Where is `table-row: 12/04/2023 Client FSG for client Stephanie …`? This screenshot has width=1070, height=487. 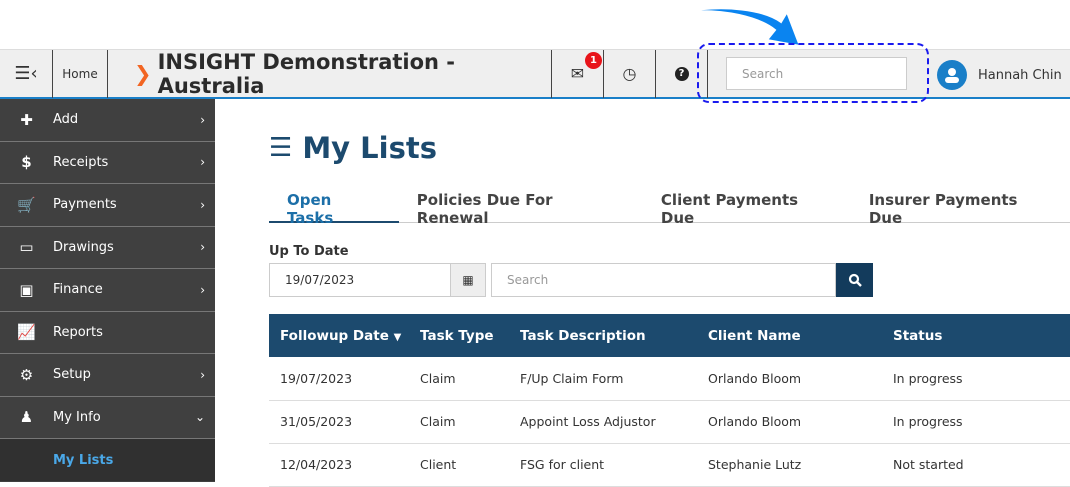 table-row: 12/04/2023 Client FSG for client Stephanie … is located at coordinates (669, 465).